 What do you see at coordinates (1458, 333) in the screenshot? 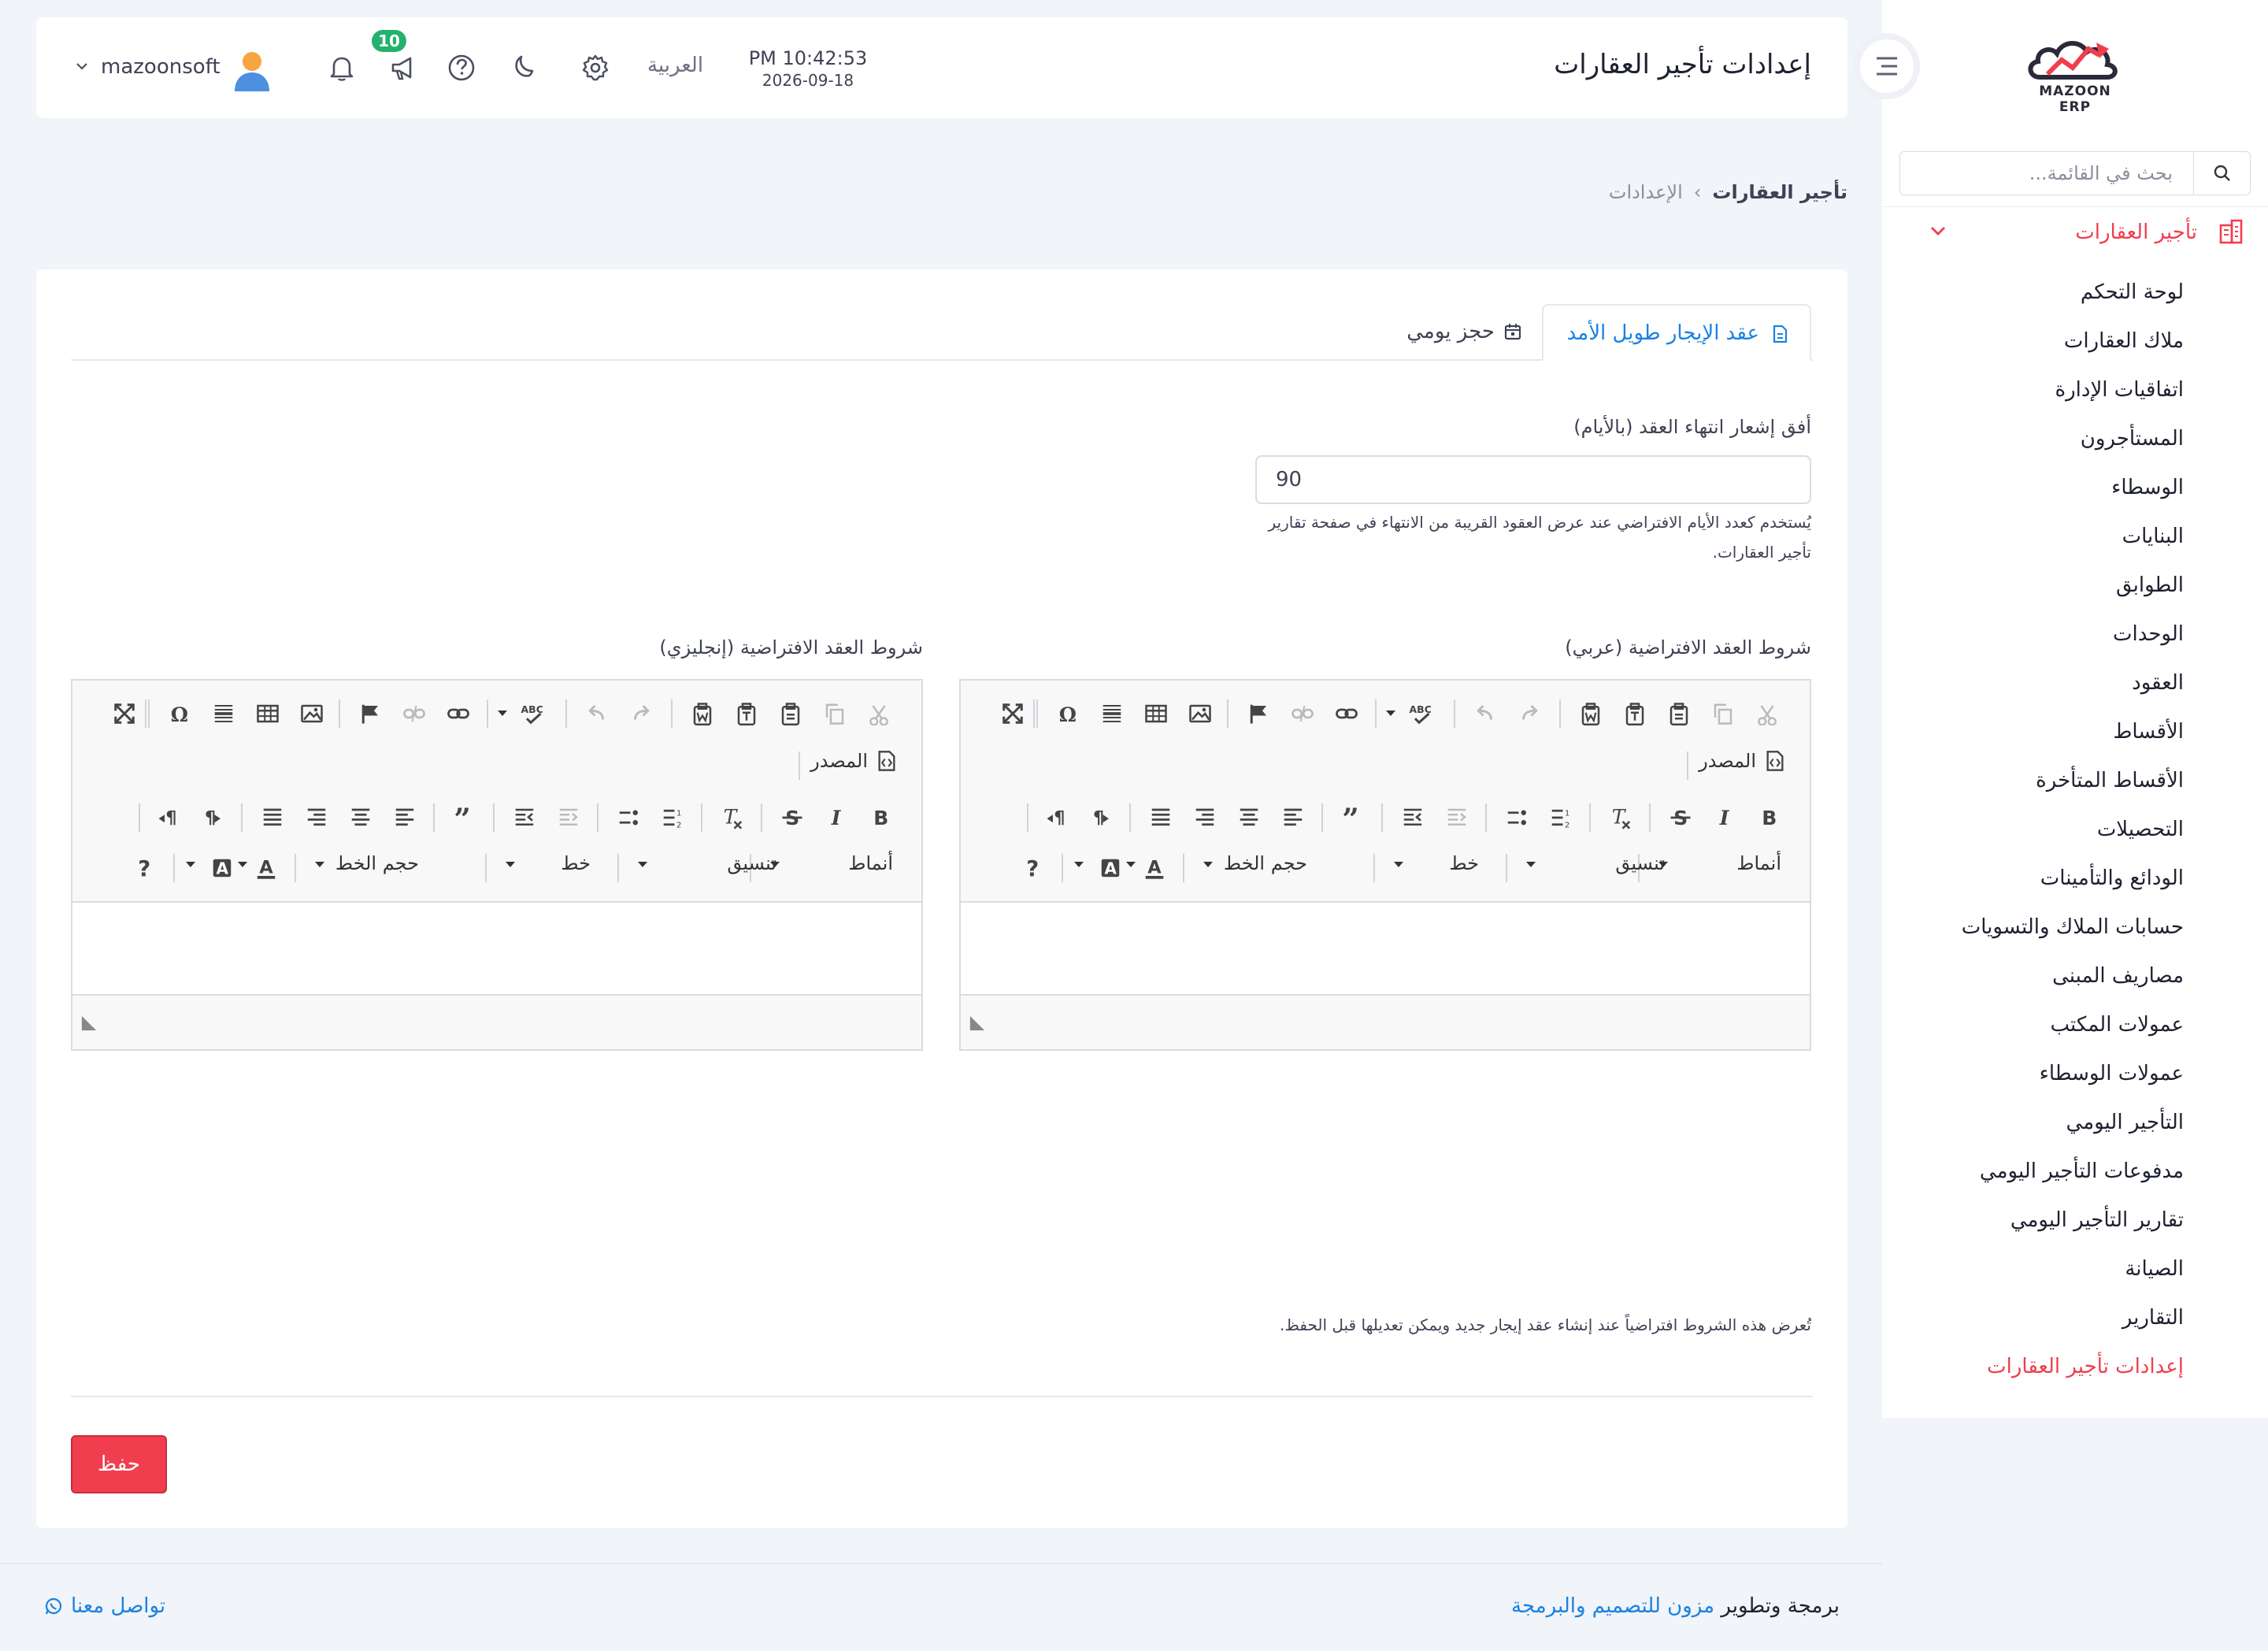
I see `tab-daily-booking: حجز يومي` at bounding box center [1458, 333].